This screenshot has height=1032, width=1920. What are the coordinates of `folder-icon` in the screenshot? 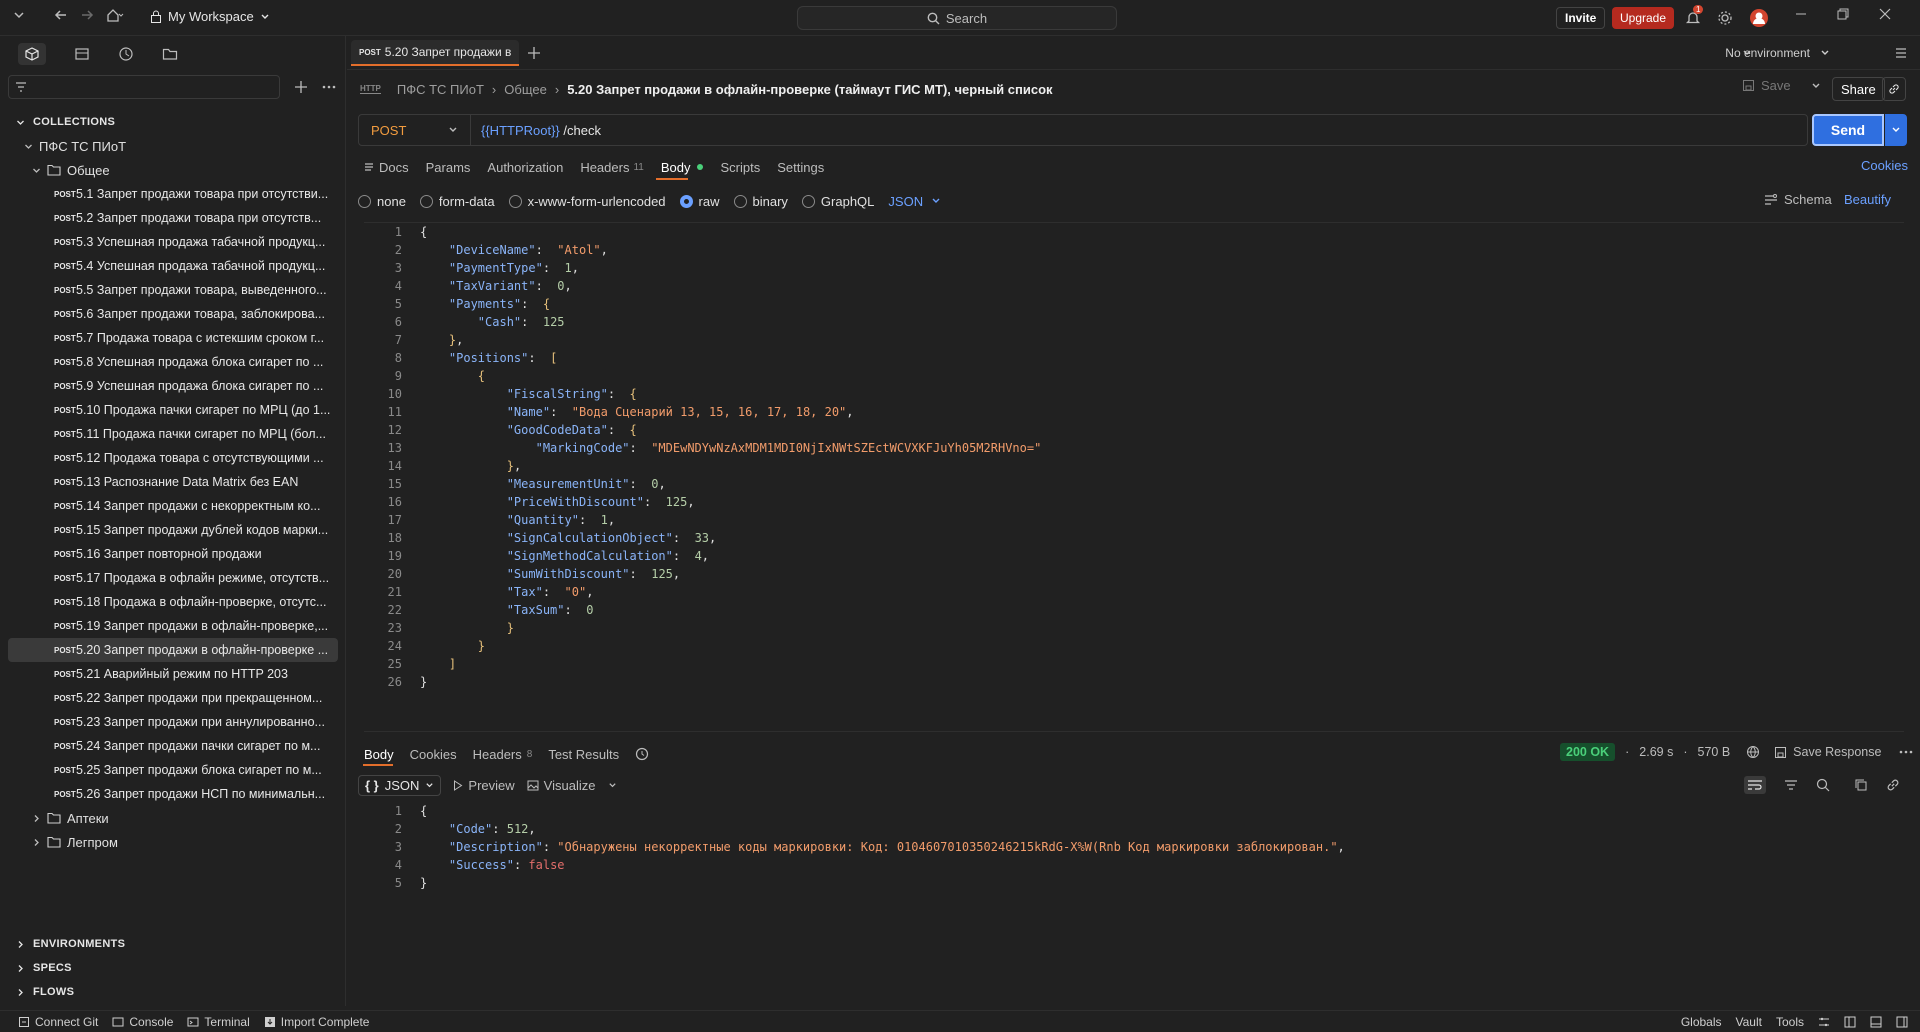 It's located at (170, 54).